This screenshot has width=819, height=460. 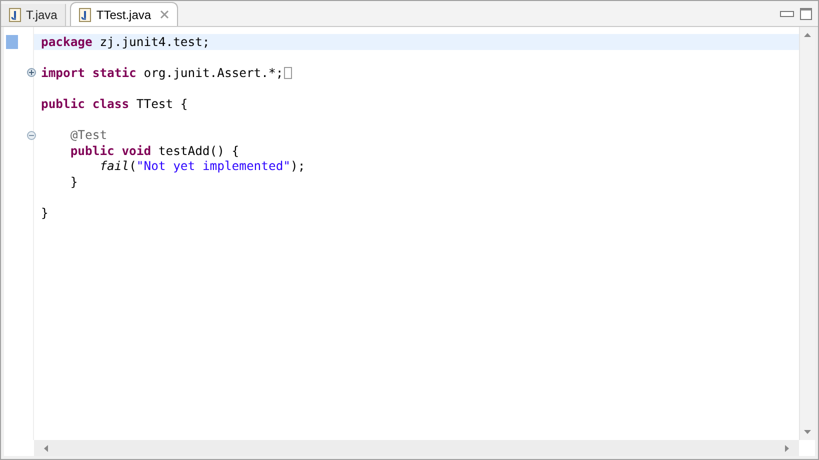 What do you see at coordinates (416, 73) in the screenshot?
I see `code-line: import static org.junit.Assert.*;` at bounding box center [416, 73].